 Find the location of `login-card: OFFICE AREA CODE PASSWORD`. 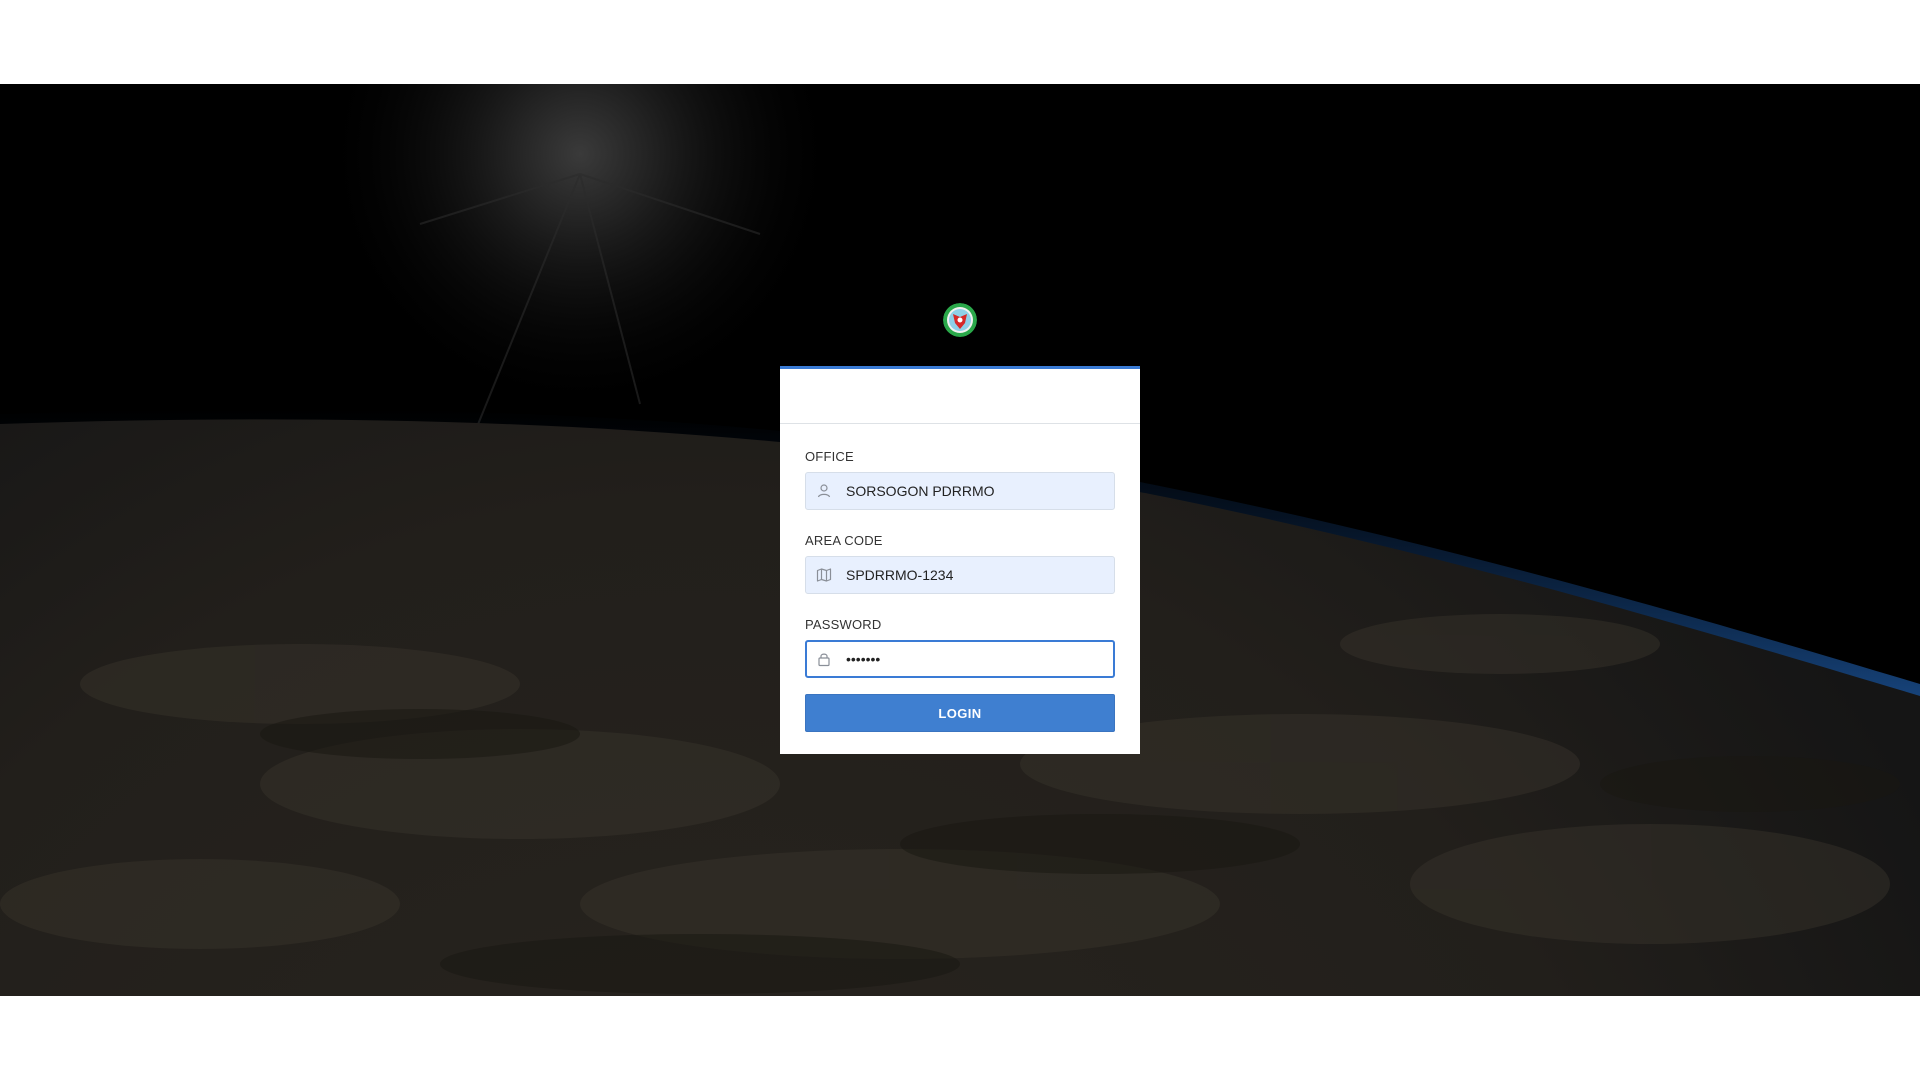

login-card: OFFICE AREA CODE PASSWORD is located at coordinates (960, 560).